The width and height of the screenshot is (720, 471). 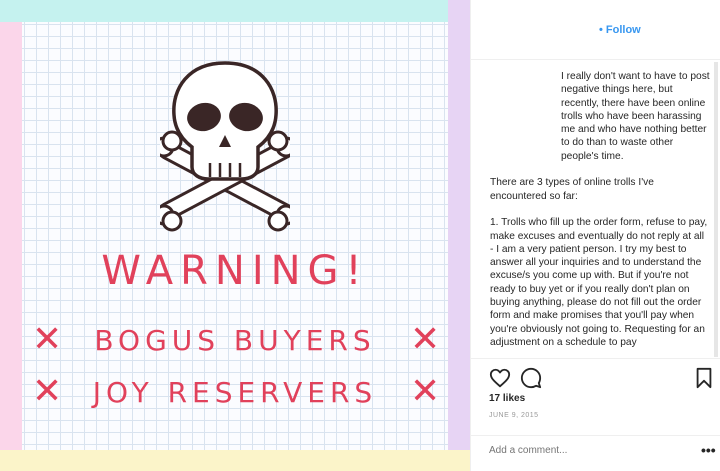 What do you see at coordinates (459, 235) in the screenshot?
I see `image-right-band` at bounding box center [459, 235].